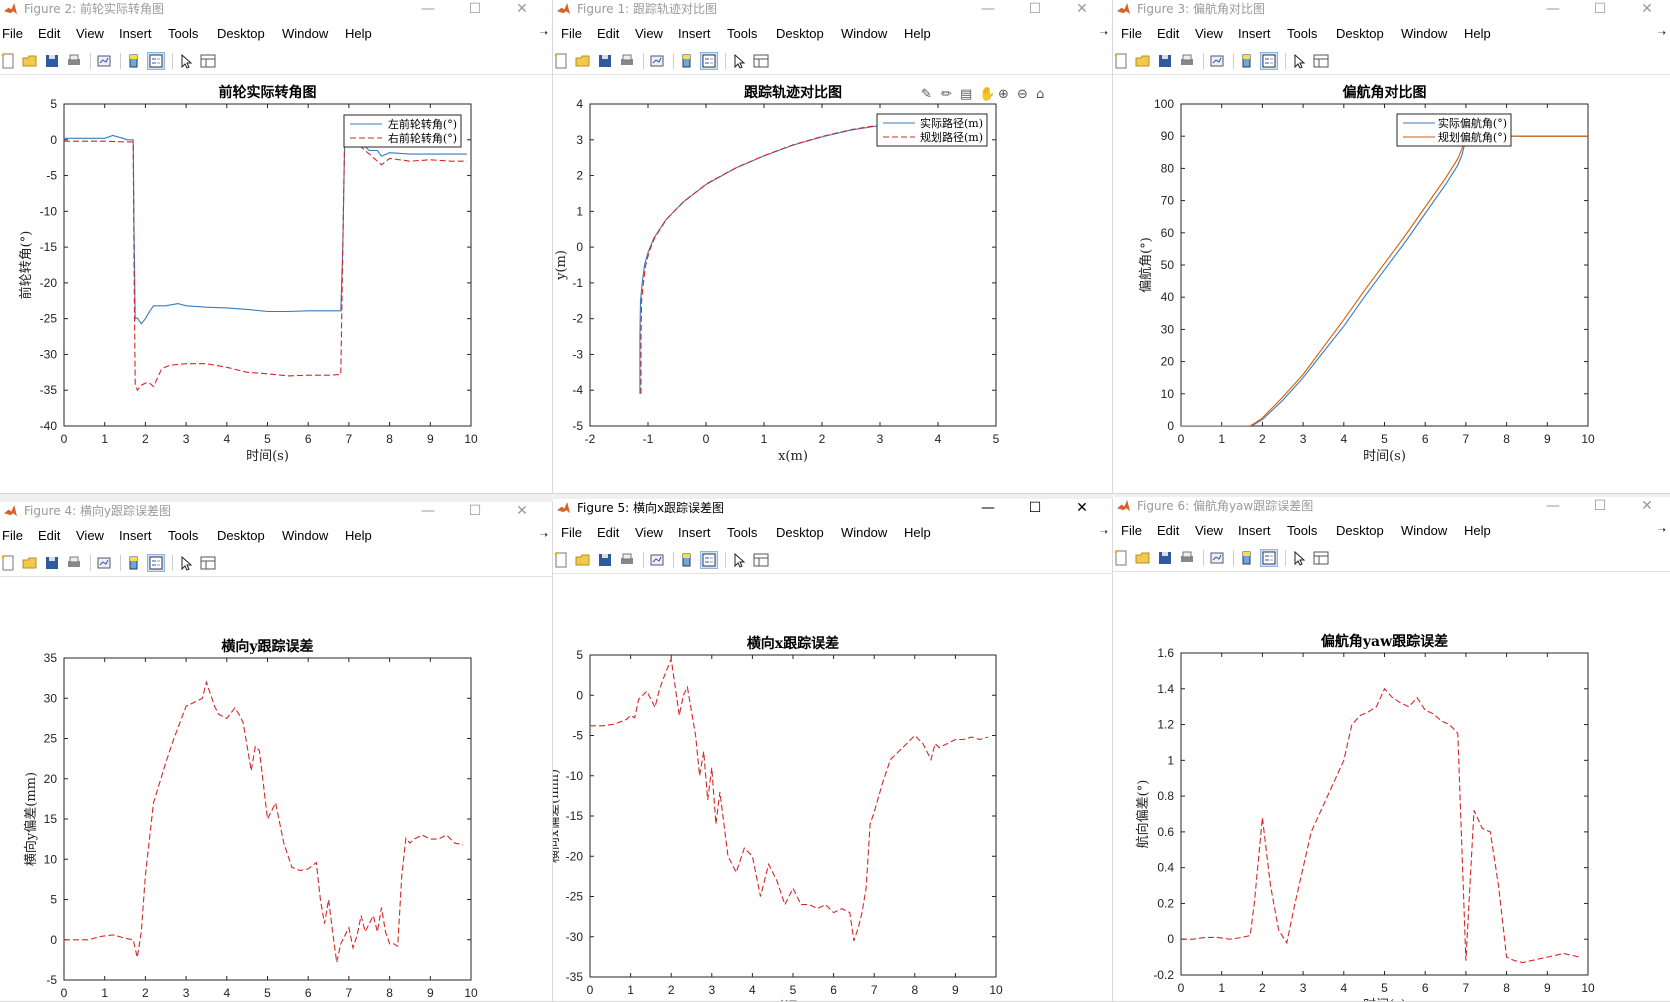 This screenshot has height=1002, width=1670. I want to click on title-bar: Figure 6: 偏航角yaw跟踪误差图 — ☐ ✕, so click(1391, 506).